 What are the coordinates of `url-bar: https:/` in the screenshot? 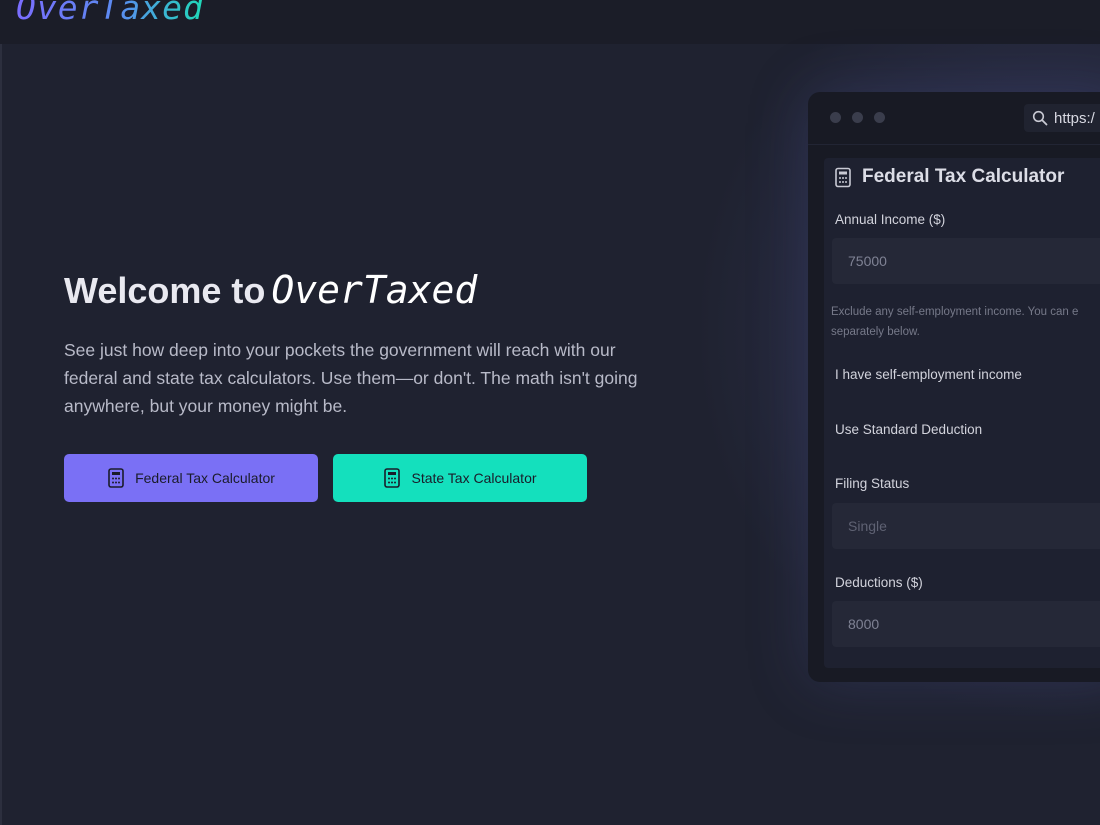 It's located at (1062, 118).